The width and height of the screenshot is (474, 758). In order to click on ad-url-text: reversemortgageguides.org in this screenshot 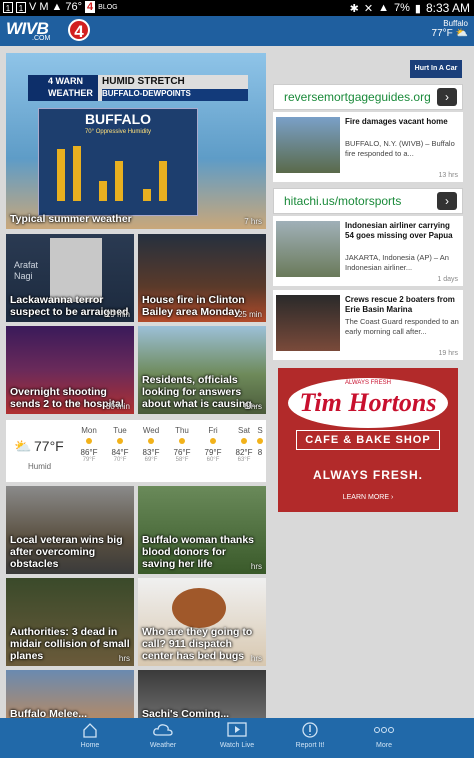, I will do `click(357, 97)`.